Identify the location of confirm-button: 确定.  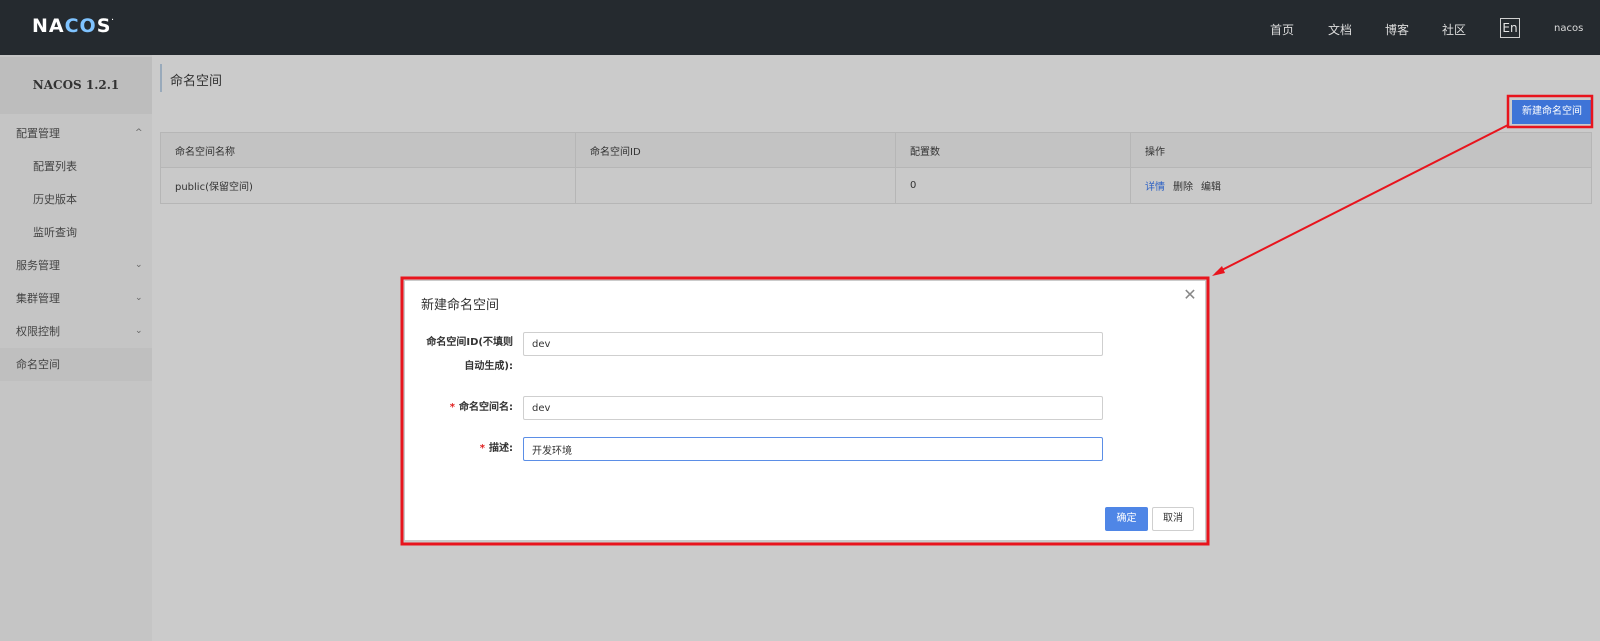
(1126, 519).